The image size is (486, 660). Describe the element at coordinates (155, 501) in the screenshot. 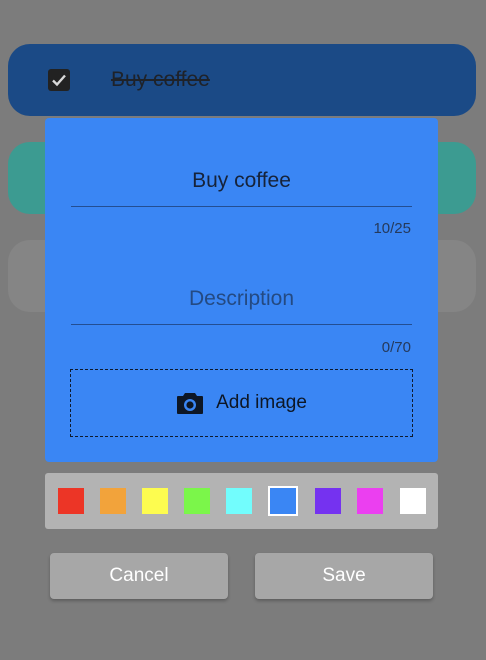

I see `color-swatch-yellow` at that location.